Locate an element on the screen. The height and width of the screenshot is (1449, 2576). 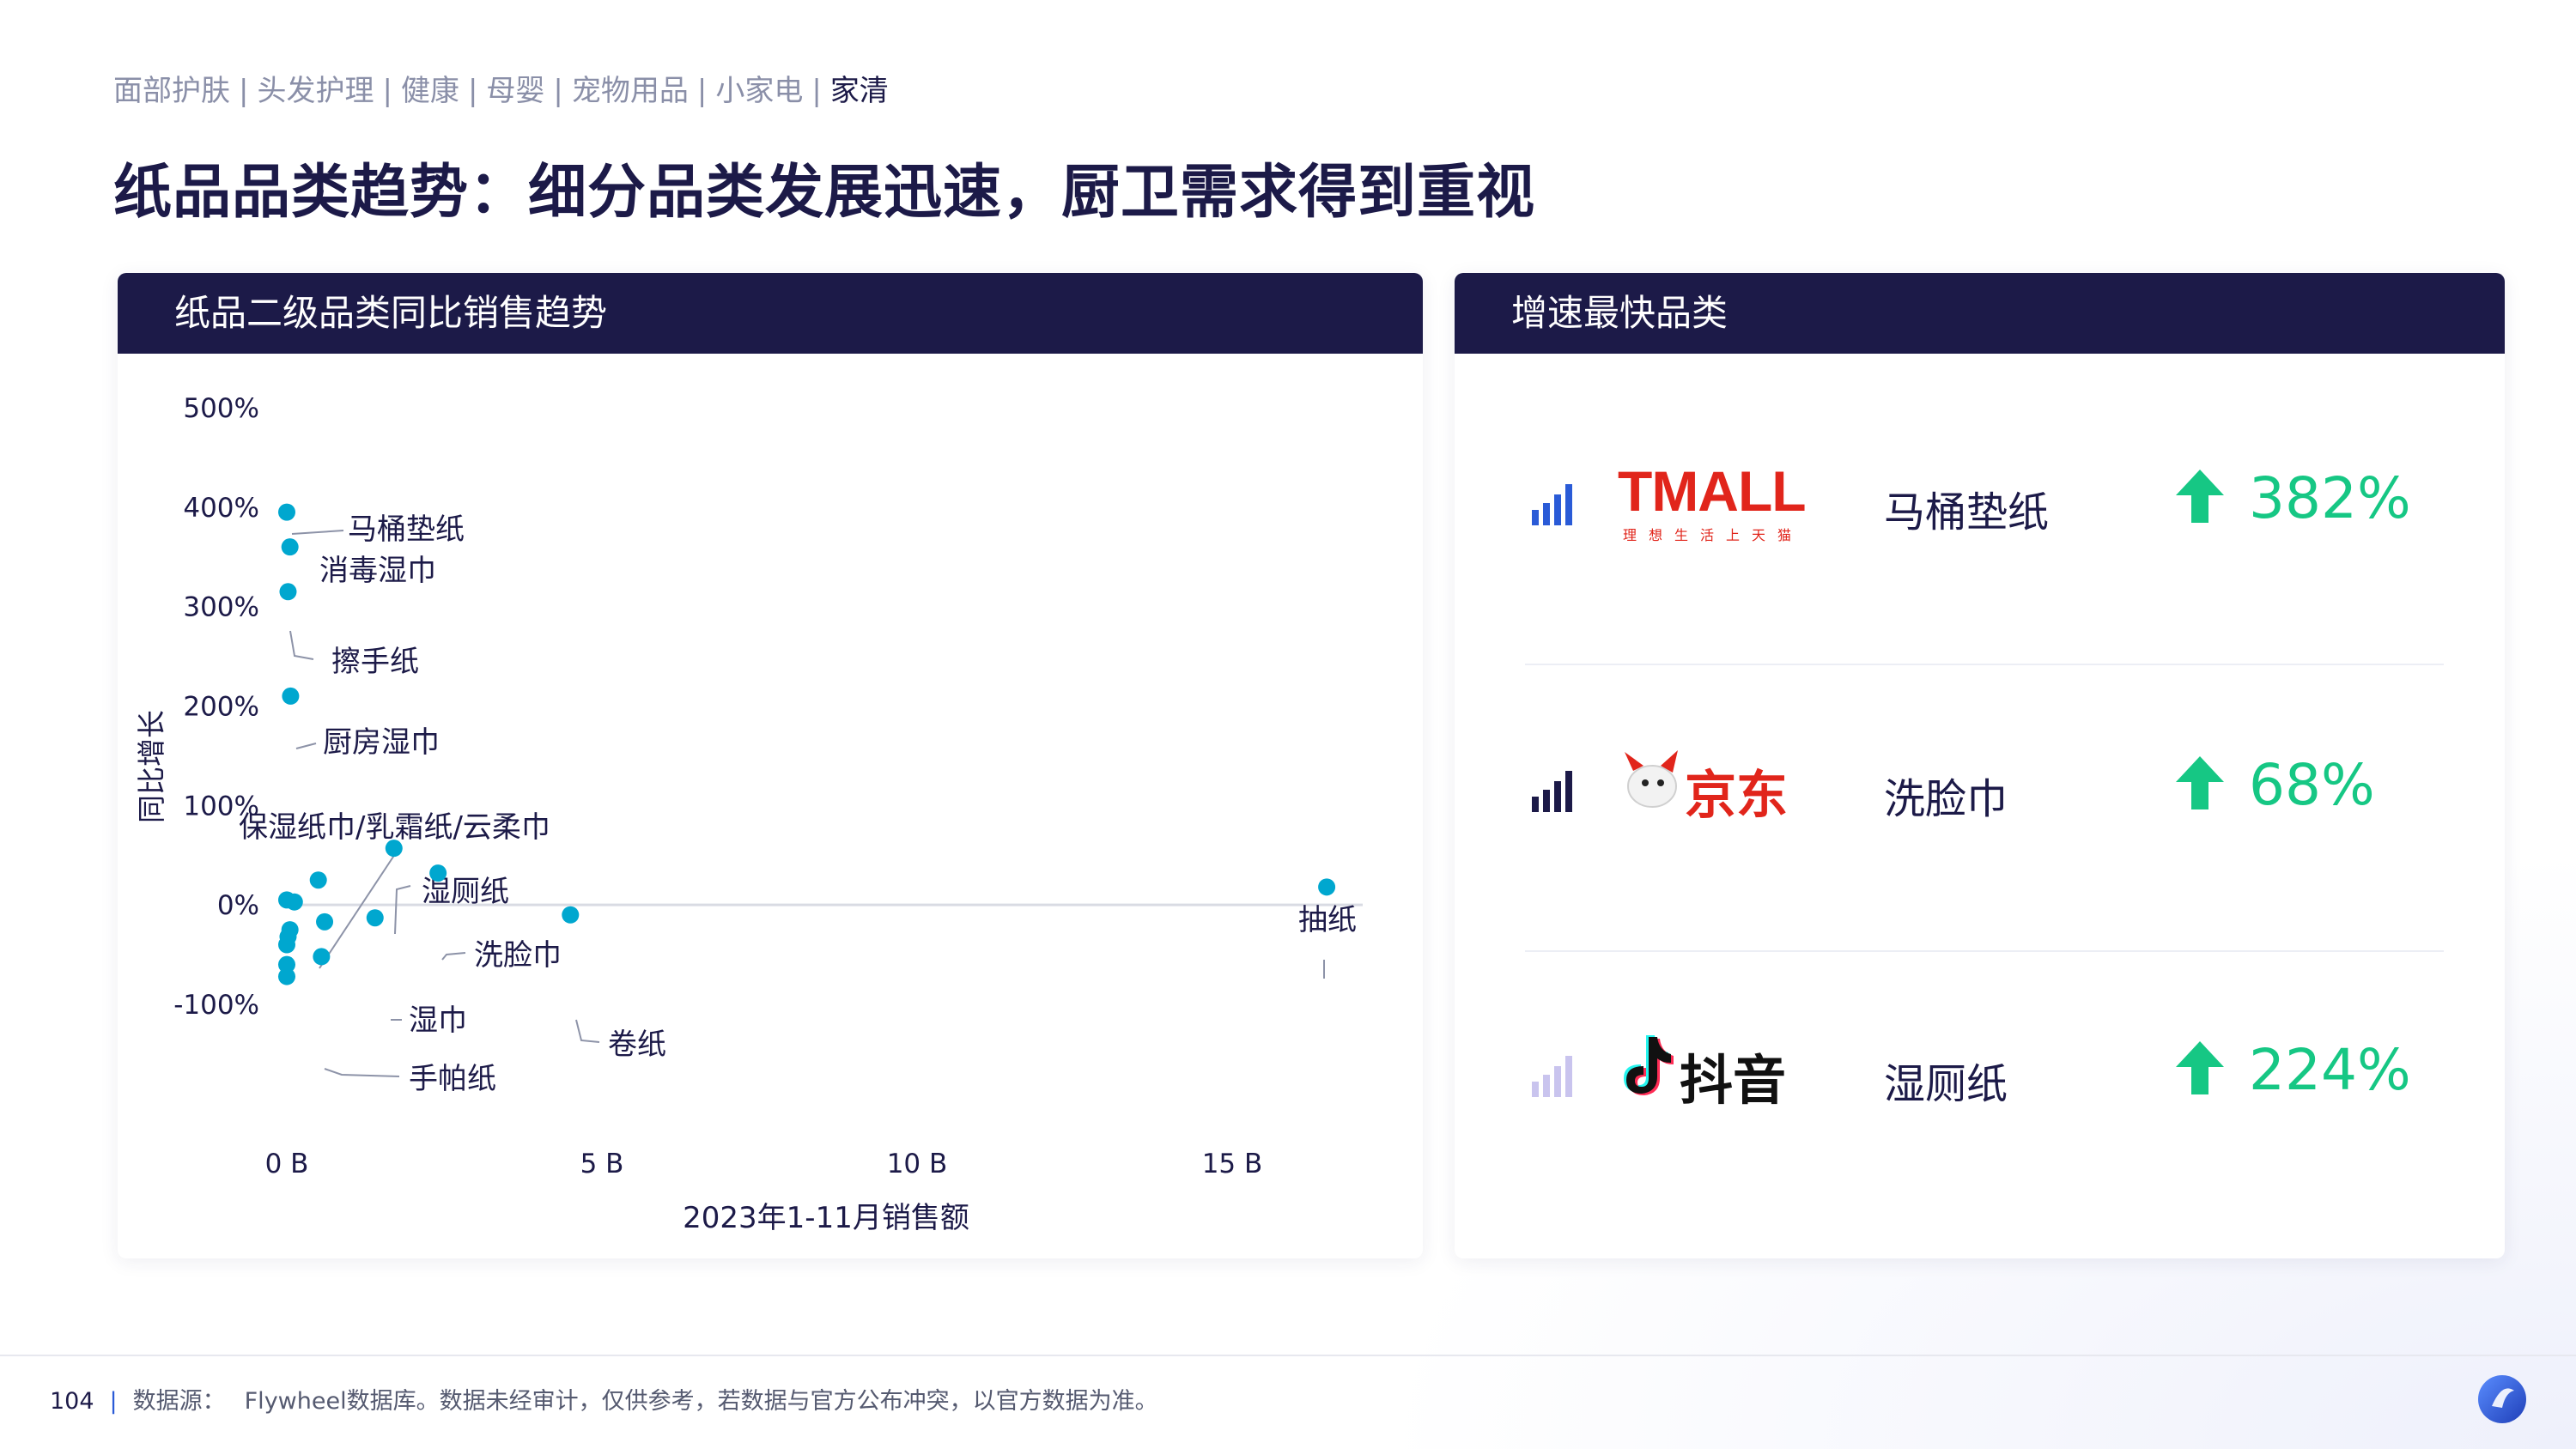
nav-item-face-skincare: 面部护肤 is located at coordinates (171, 91).